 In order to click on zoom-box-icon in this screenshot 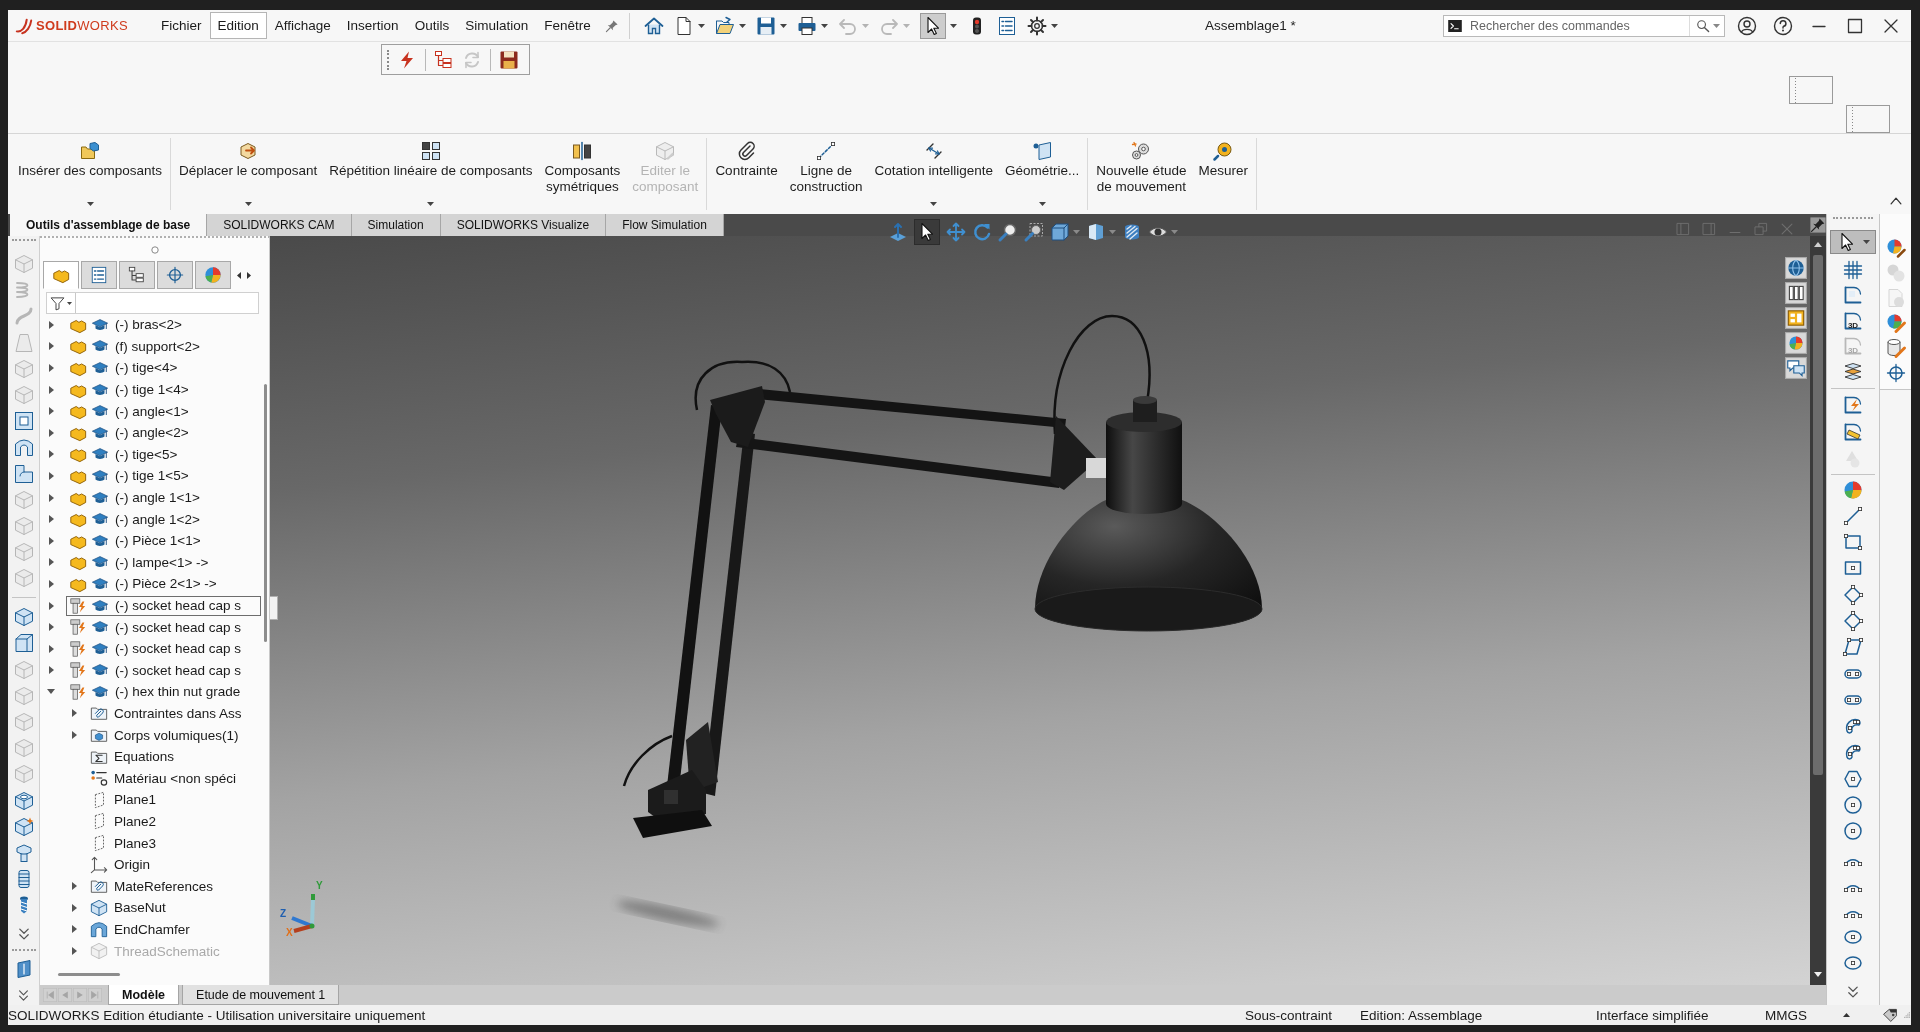, I will do `click(1034, 232)`.